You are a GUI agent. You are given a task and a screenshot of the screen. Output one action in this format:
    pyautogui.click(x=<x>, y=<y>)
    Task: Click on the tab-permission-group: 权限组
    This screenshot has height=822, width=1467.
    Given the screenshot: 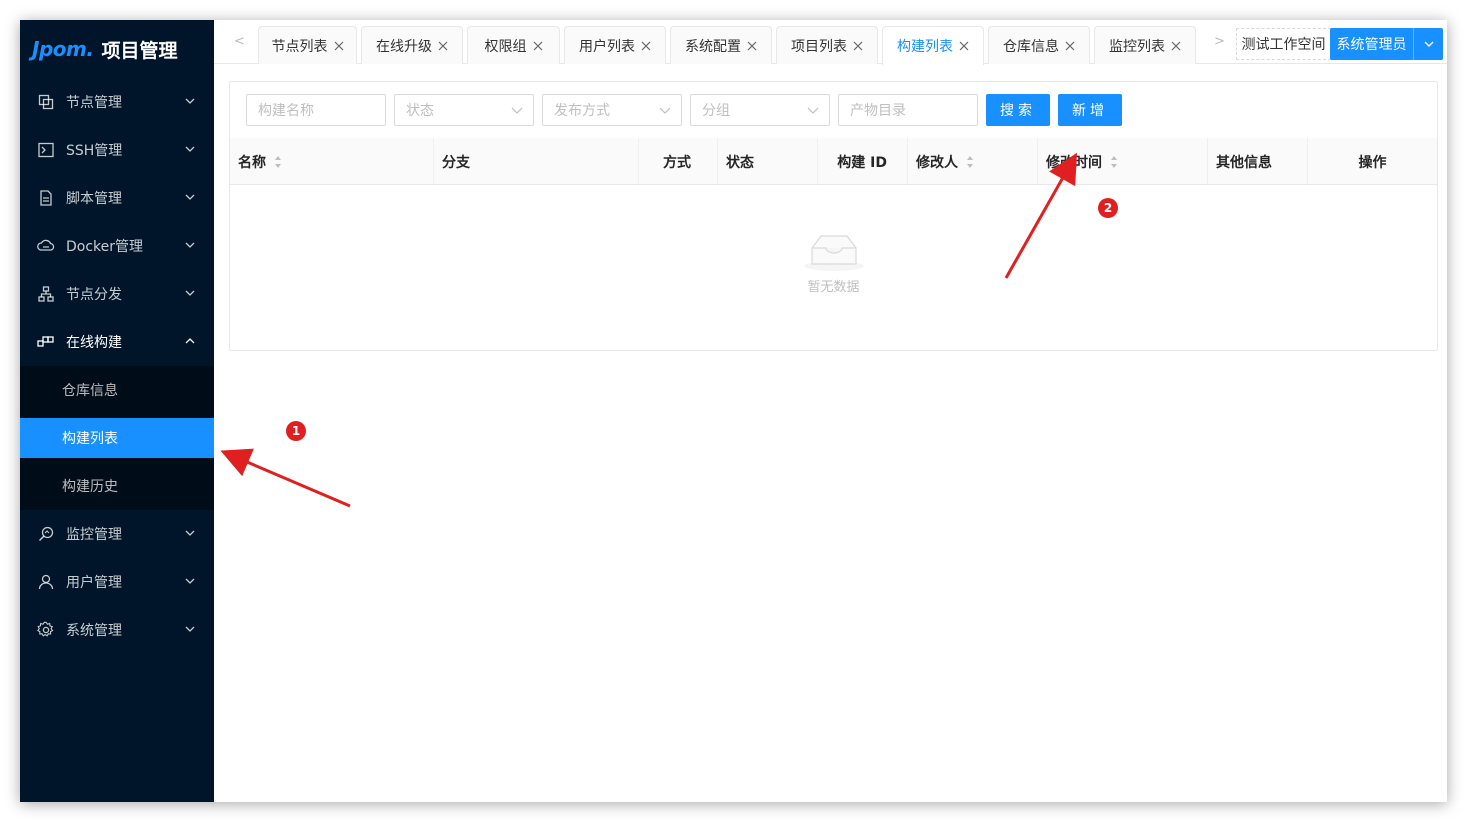 What is the action you would take?
    pyautogui.click(x=513, y=45)
    